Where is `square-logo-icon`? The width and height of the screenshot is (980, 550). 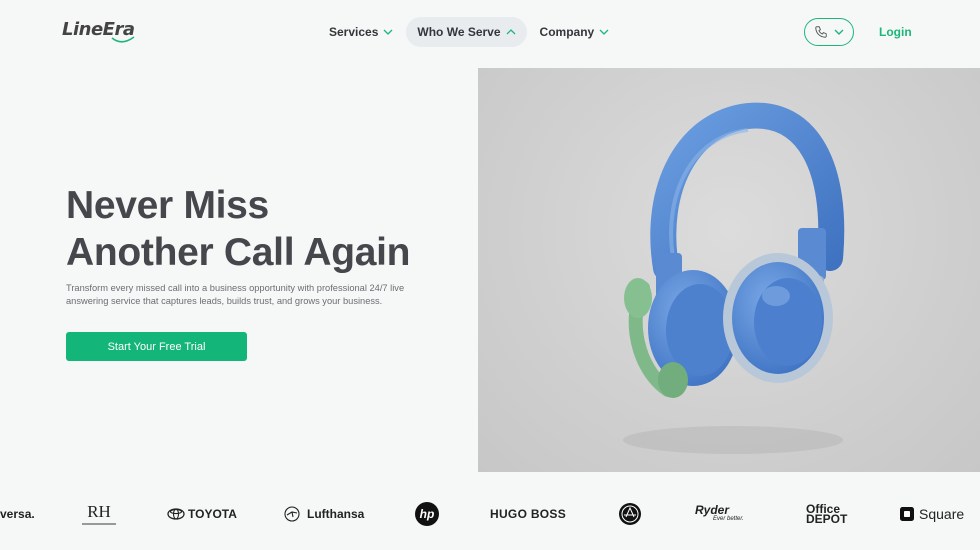
square-logo-icon is located at coordinates (907, 514).